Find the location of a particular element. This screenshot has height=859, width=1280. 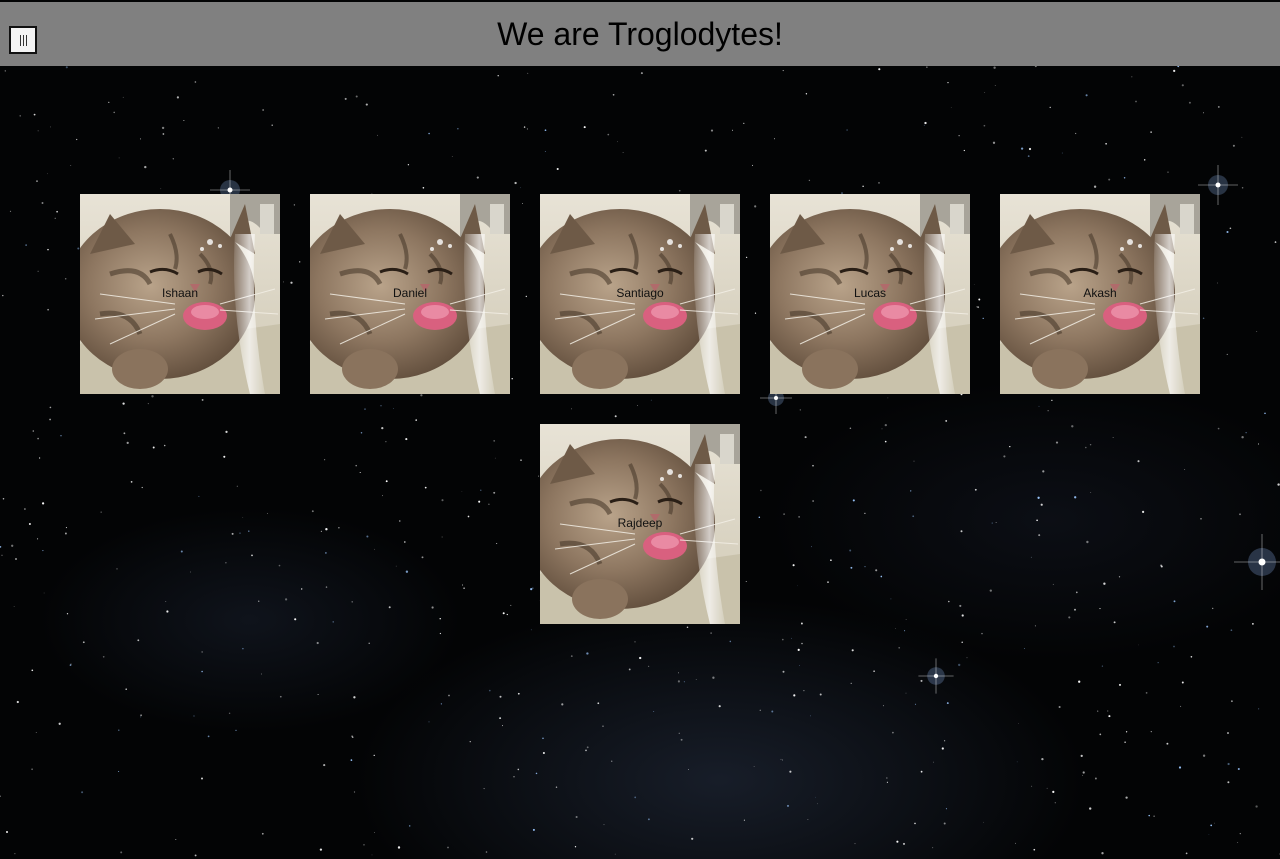

header-bar: We are Troglodytes! is located at coordinates (640, 34).